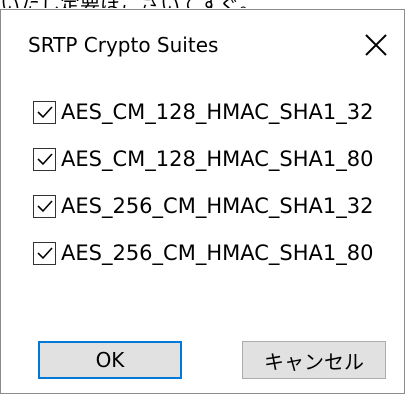  I want to click on option-aes-cm-128-hmac-sha1-32: AES_CM_128_HMAC_SHA1_32, so click(203, 112).